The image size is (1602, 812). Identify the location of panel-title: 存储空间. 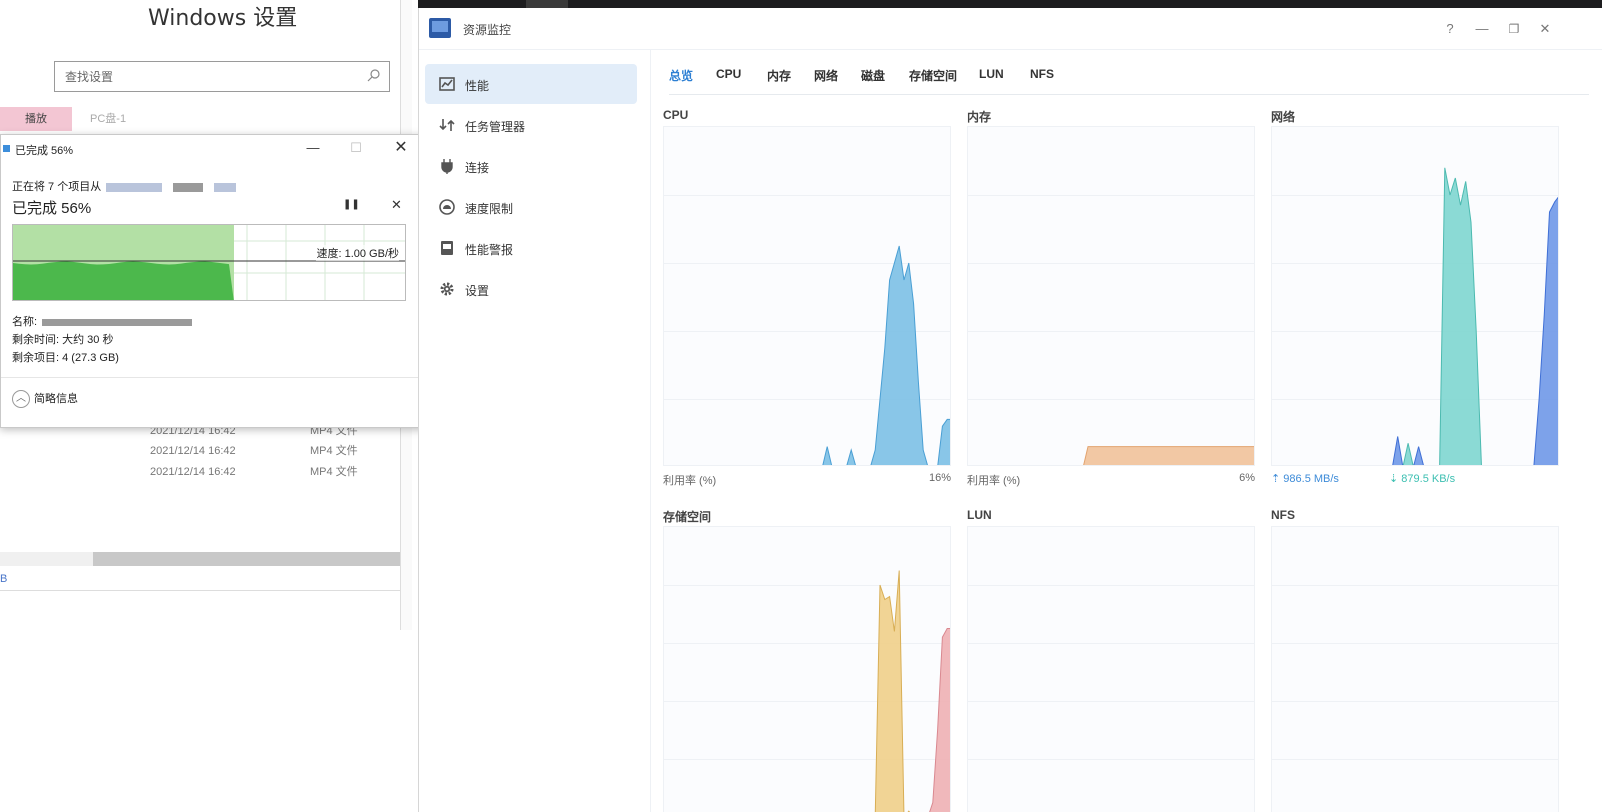
(687, 517).